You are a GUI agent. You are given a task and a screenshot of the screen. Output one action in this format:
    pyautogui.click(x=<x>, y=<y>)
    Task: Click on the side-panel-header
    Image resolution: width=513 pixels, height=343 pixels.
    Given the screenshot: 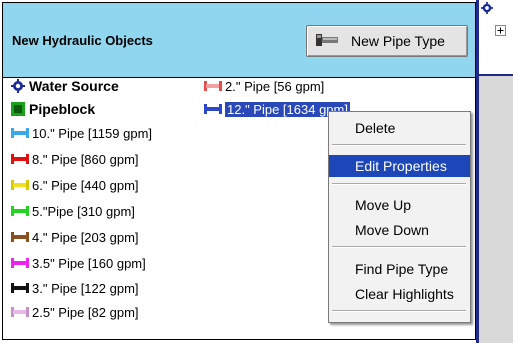 What is the action you would take?
    pyautogui.click(x=496, y=37)
    